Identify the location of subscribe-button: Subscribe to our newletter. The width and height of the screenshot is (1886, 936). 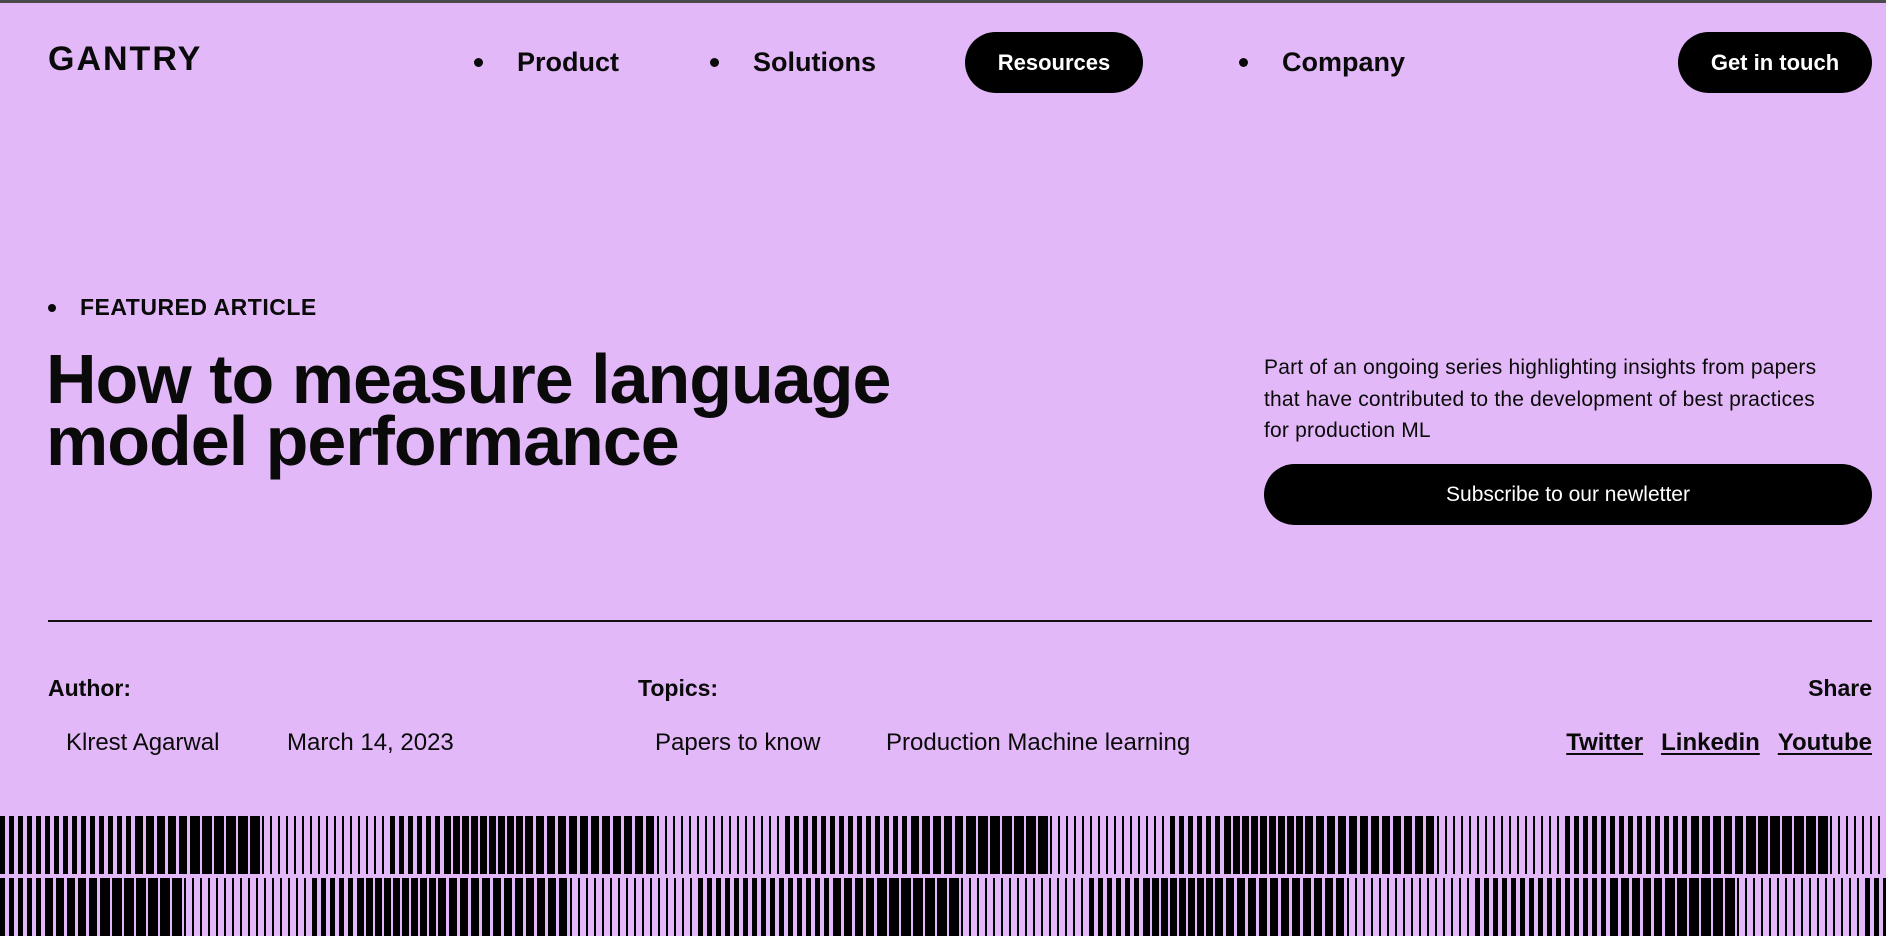
(1568, 494).